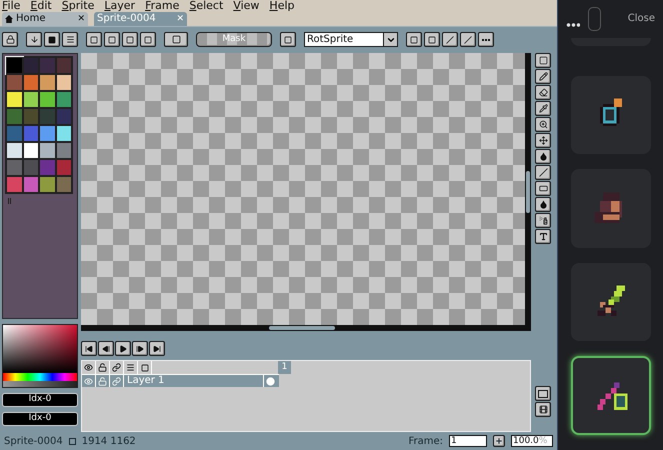 The image size is (663, 450). Describe the element at coordinates (499, 441) in the screenshot. I see `add-frame-button` at that location.